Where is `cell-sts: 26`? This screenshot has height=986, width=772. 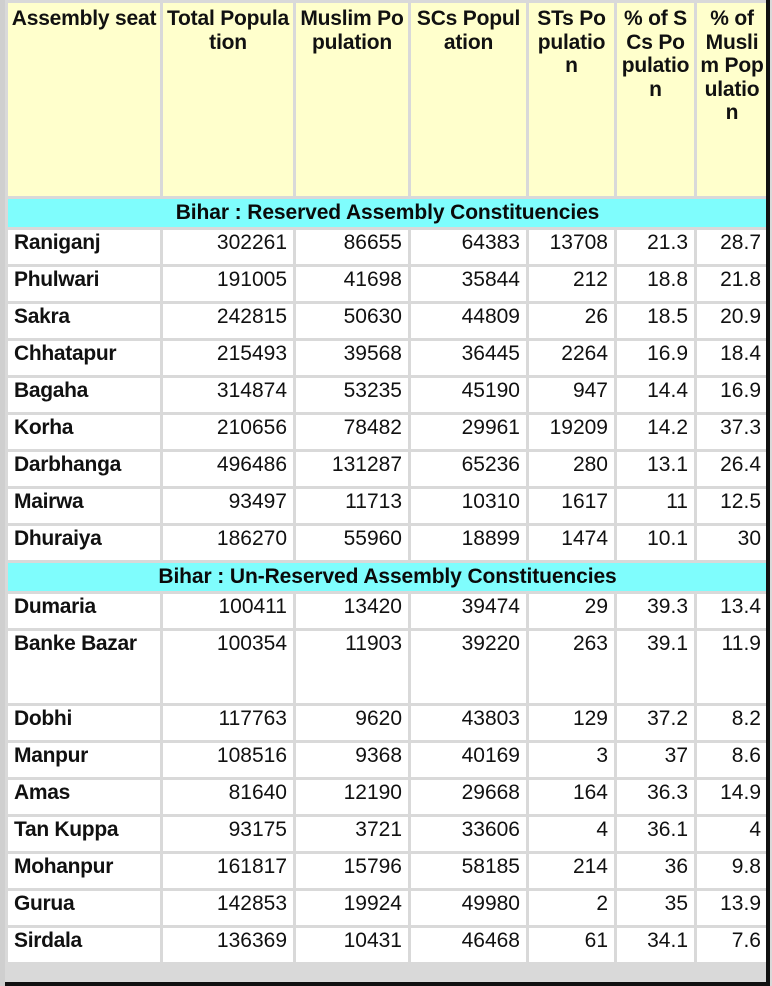 cell-sts: 26 is located at coordinates (571, 321).